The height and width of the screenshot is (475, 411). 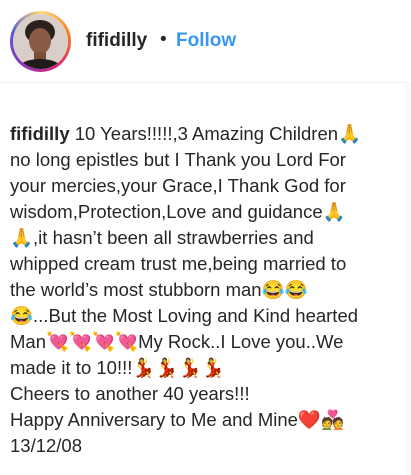 What do you see at coordinates (46, 445) in the screenshot?
I see `caption-date: 13/12/08` at bounding box center [46, 445].